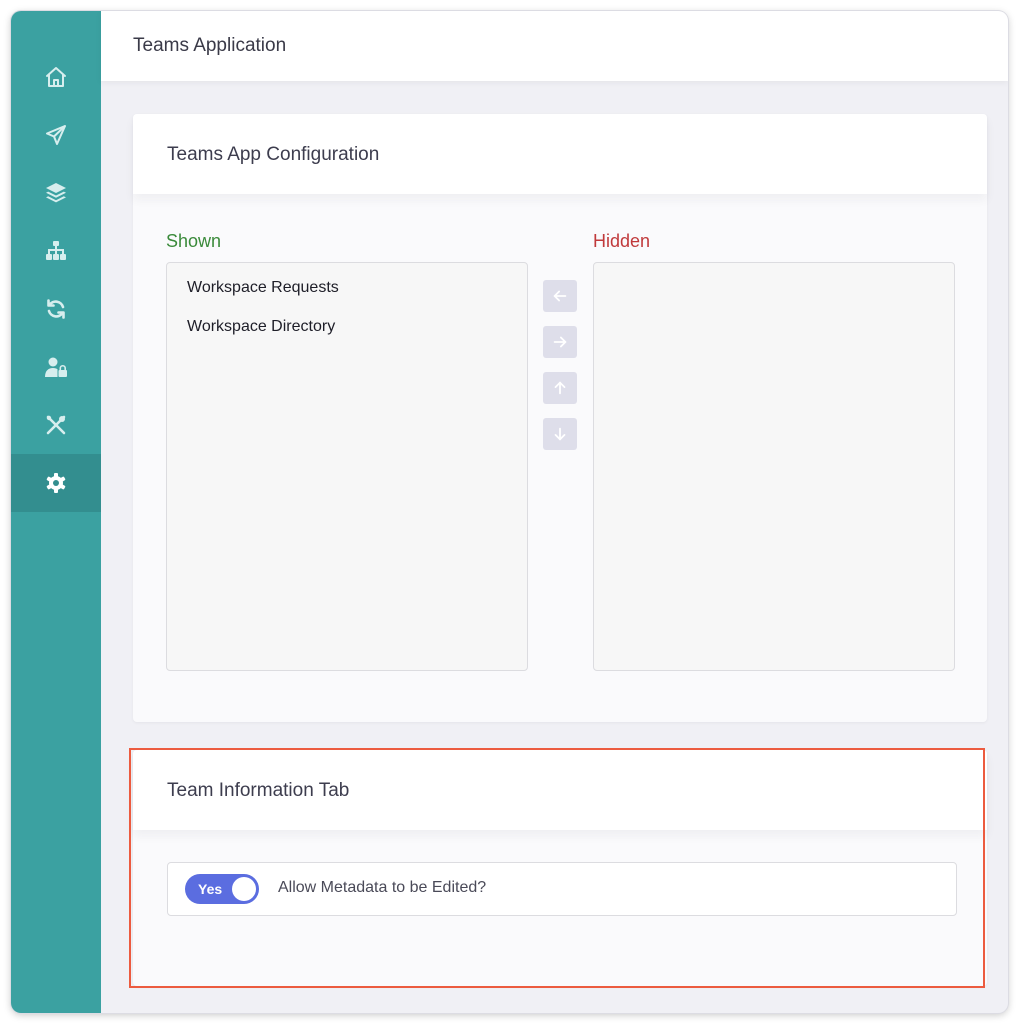 The height and width of the screenshot is (1024, 1019). I want to click on arrow-left-icon, so click(560, 296).